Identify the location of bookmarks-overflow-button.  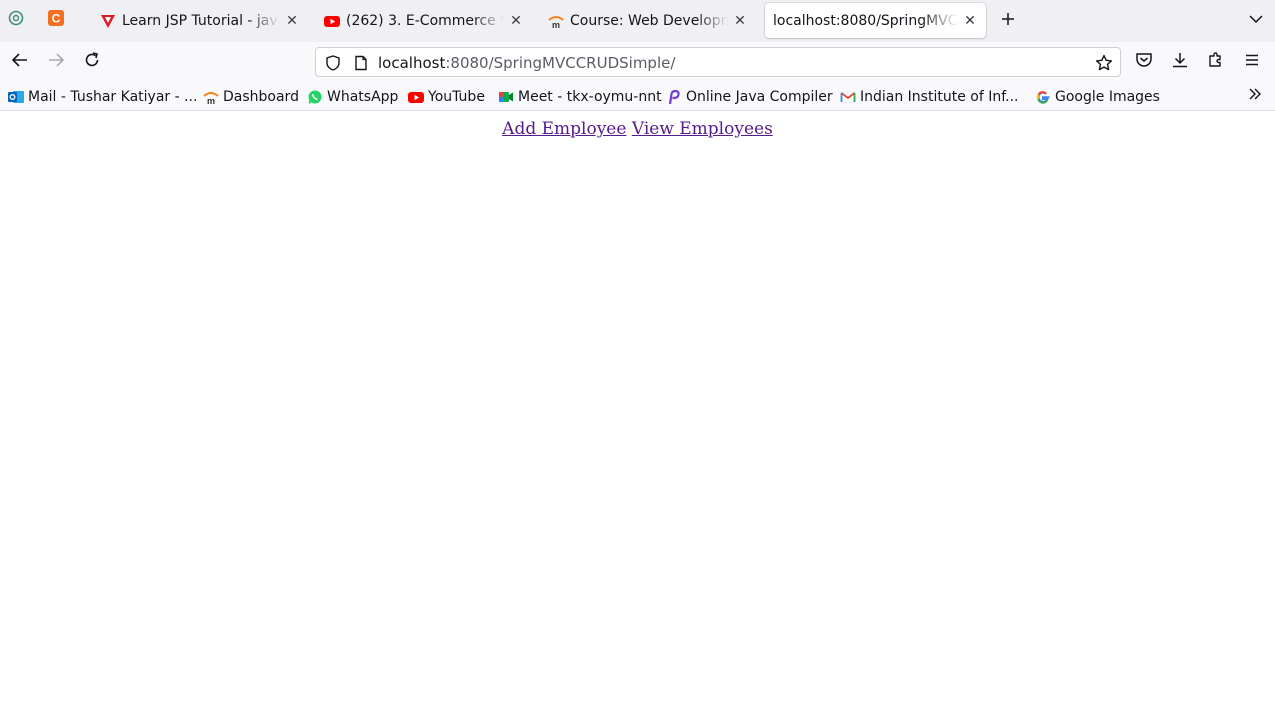
(1255, 96).